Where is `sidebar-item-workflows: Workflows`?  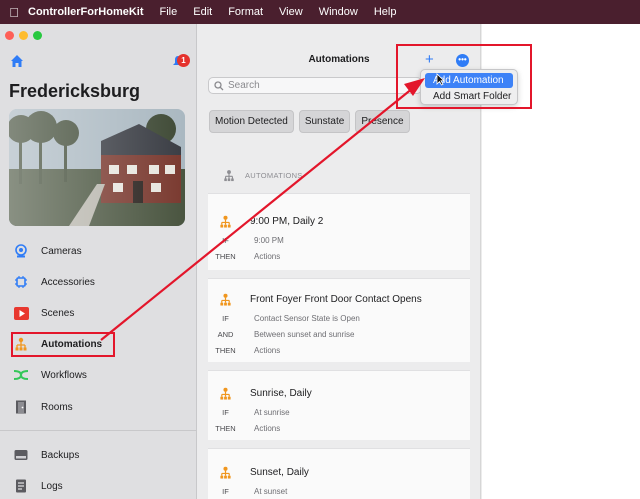 sidebar-item-workflows: Workflows is located at coordinates (98, 375).